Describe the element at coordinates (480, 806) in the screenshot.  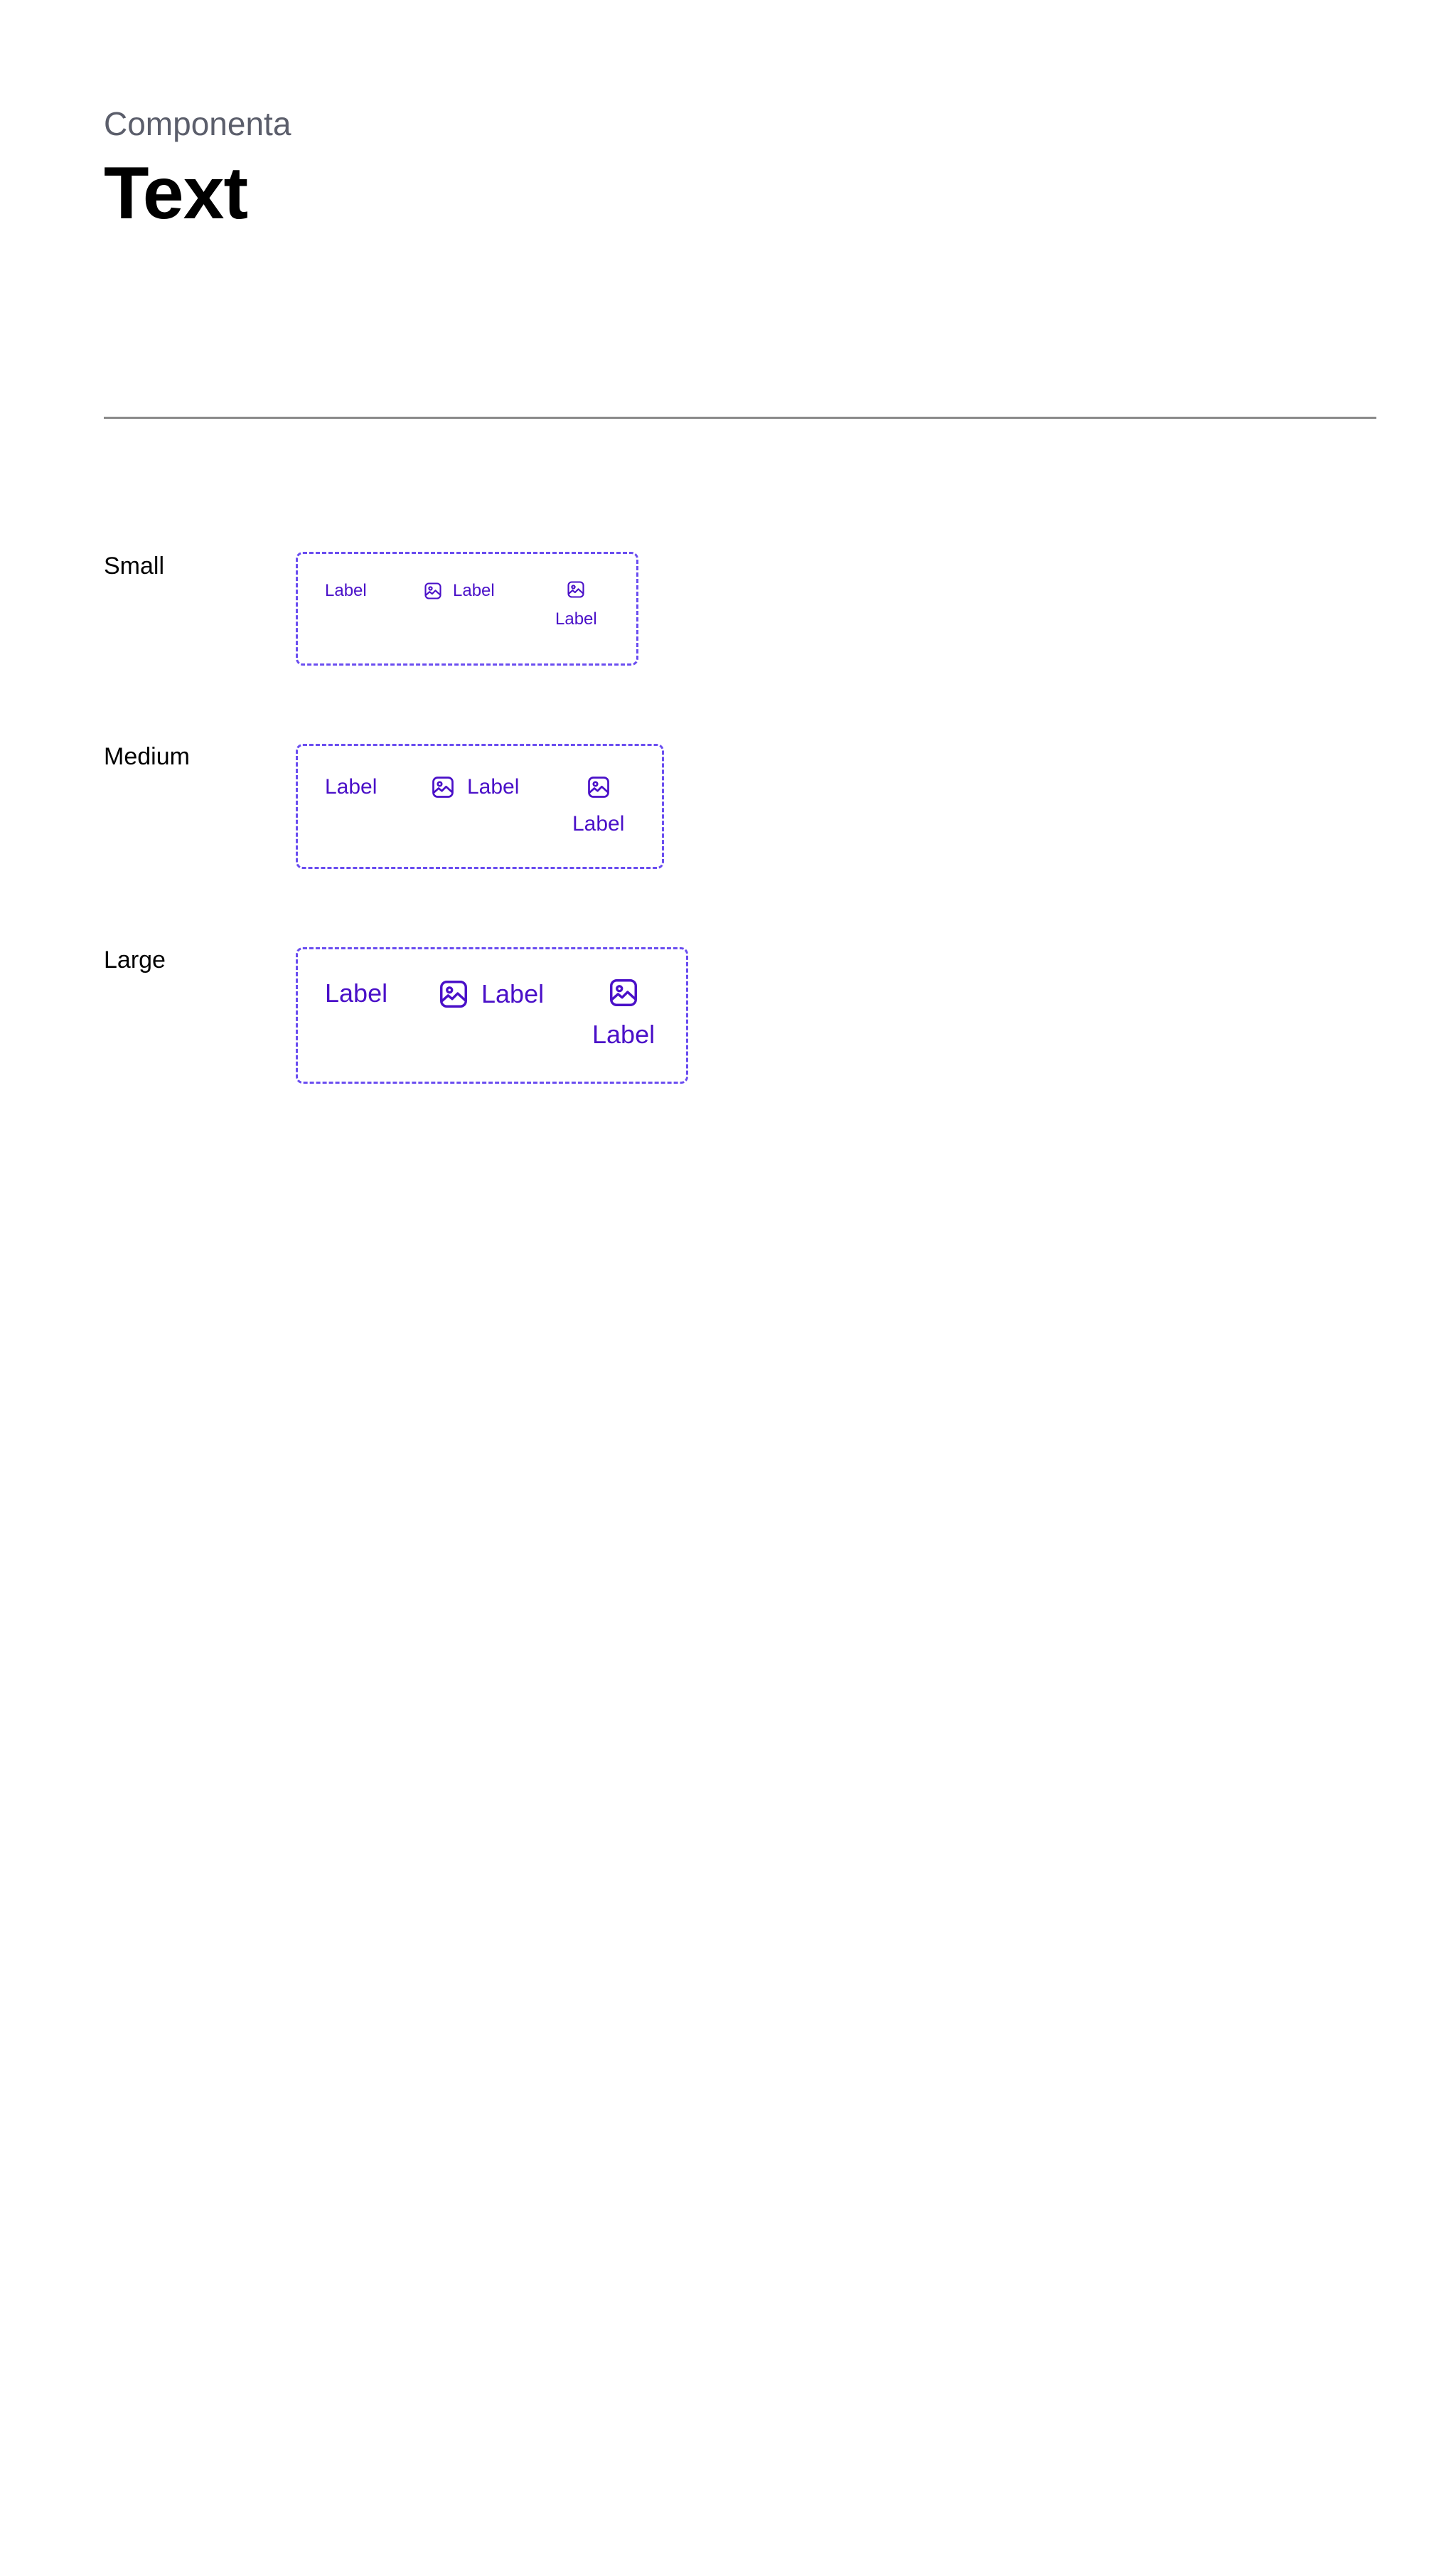
I see `variant-frame-medium: Label Label Label` at that location.